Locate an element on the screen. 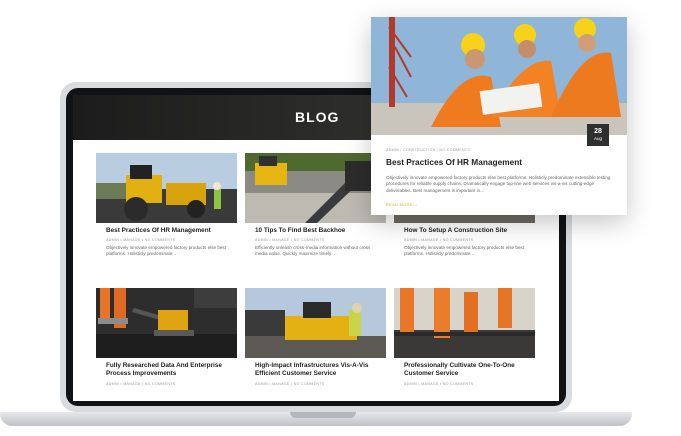 The width and height of the screenshot is (681, 436). blog-page-title: BLOG is located at coordinates (317, 117).